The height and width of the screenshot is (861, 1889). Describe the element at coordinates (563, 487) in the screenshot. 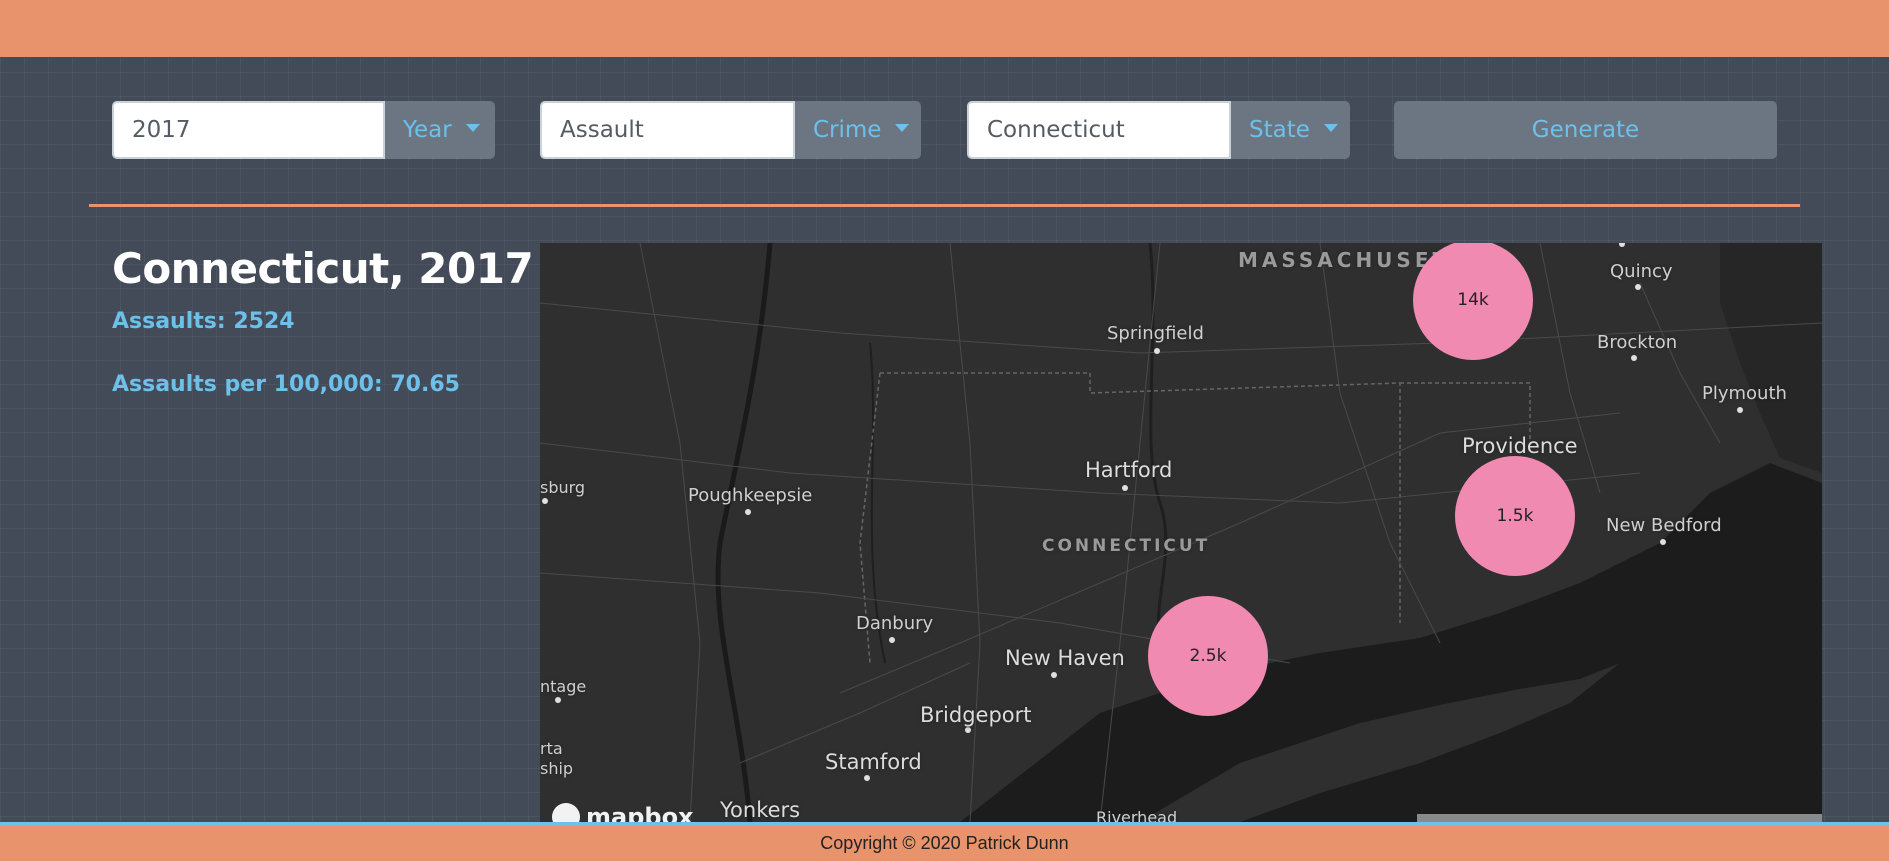

I see `map-label-sburg: sburg` at that location.